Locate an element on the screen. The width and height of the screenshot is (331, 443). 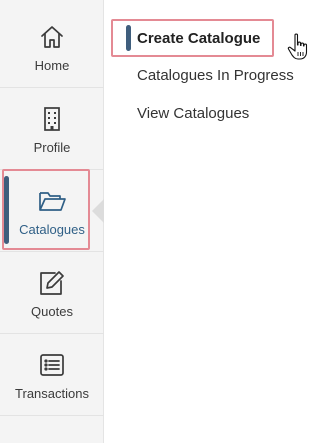
sidebar-item-label: Quotes is located at coordinates (52, 311).